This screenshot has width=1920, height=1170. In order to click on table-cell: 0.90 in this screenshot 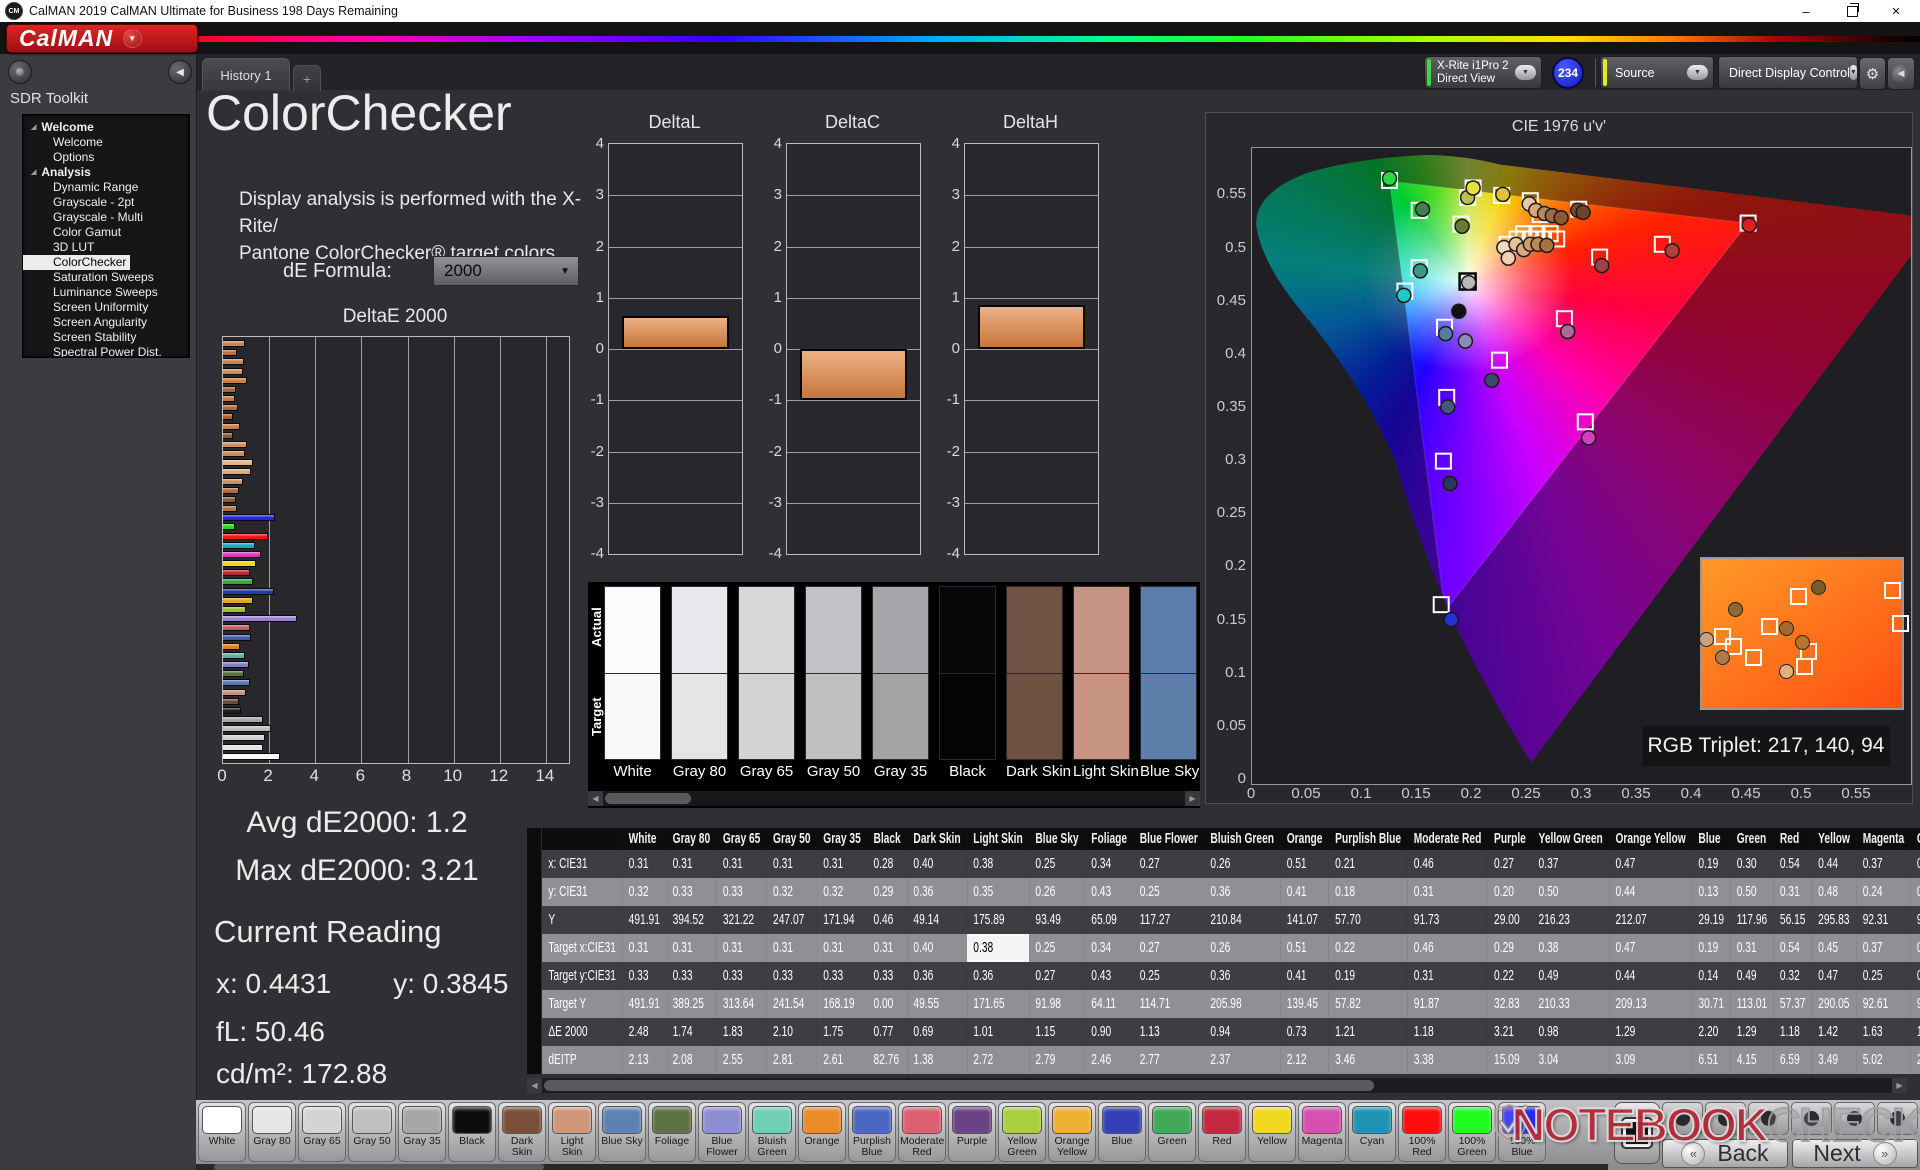, I will do `click(1109, 1032)`.